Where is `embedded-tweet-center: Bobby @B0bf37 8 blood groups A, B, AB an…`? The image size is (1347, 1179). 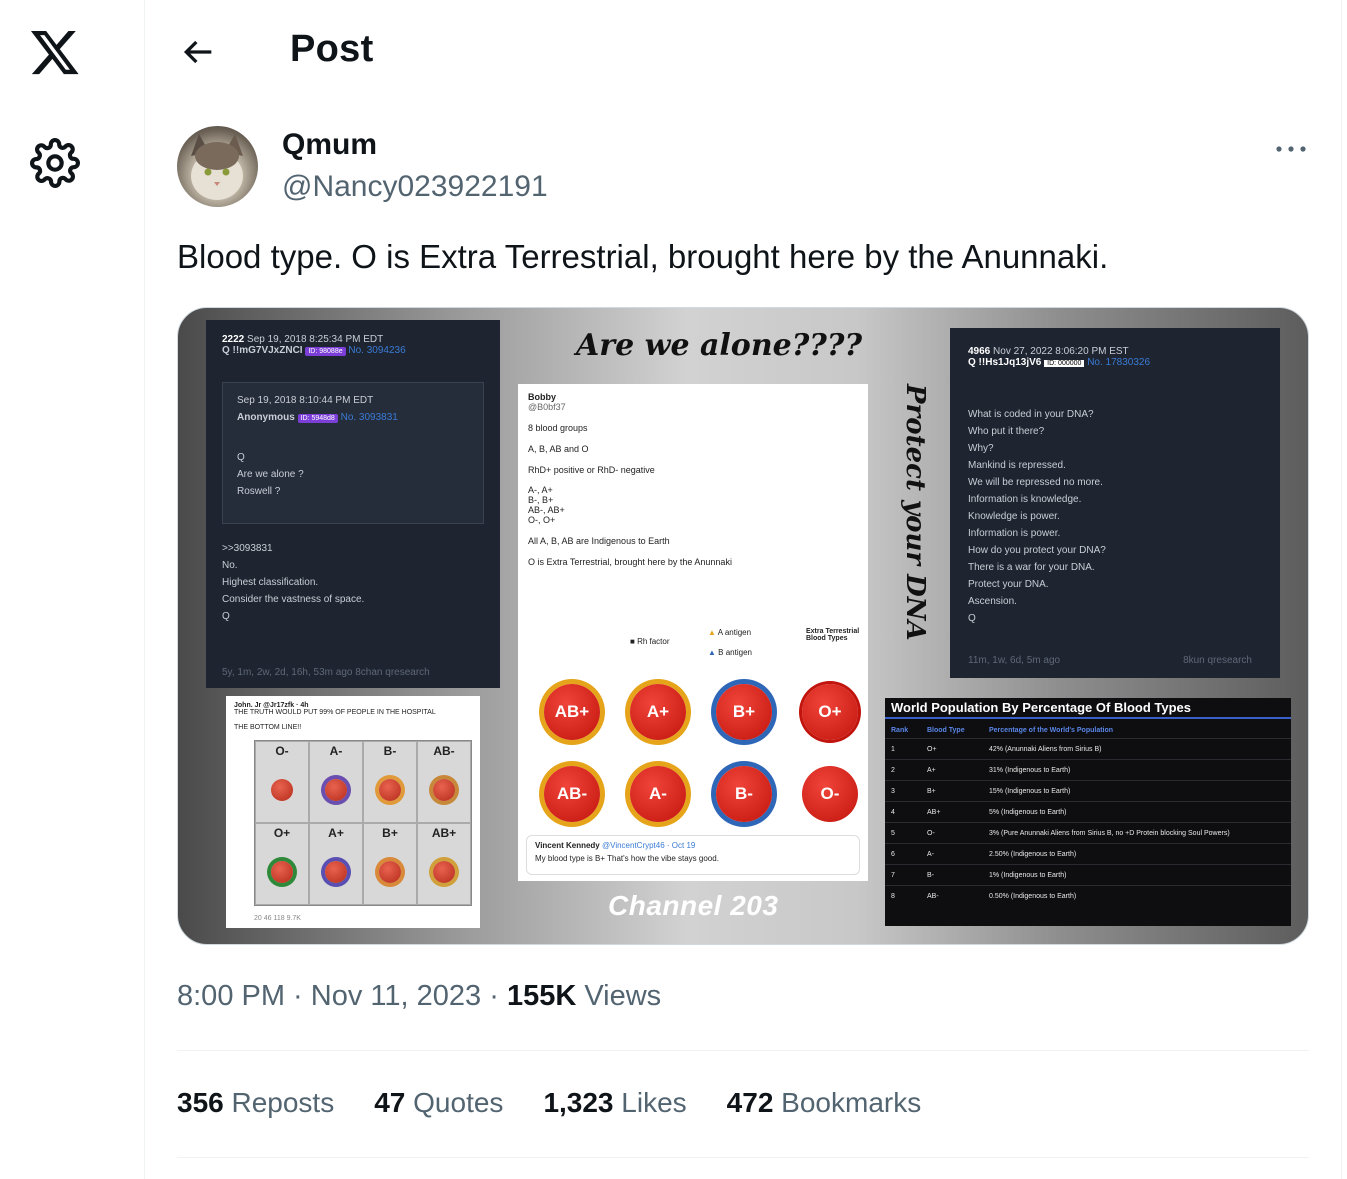
embedded-tweet-center: Bobby @B0bf37 8 blood groups A, B, AB an… is located at coordinates (693, 632).